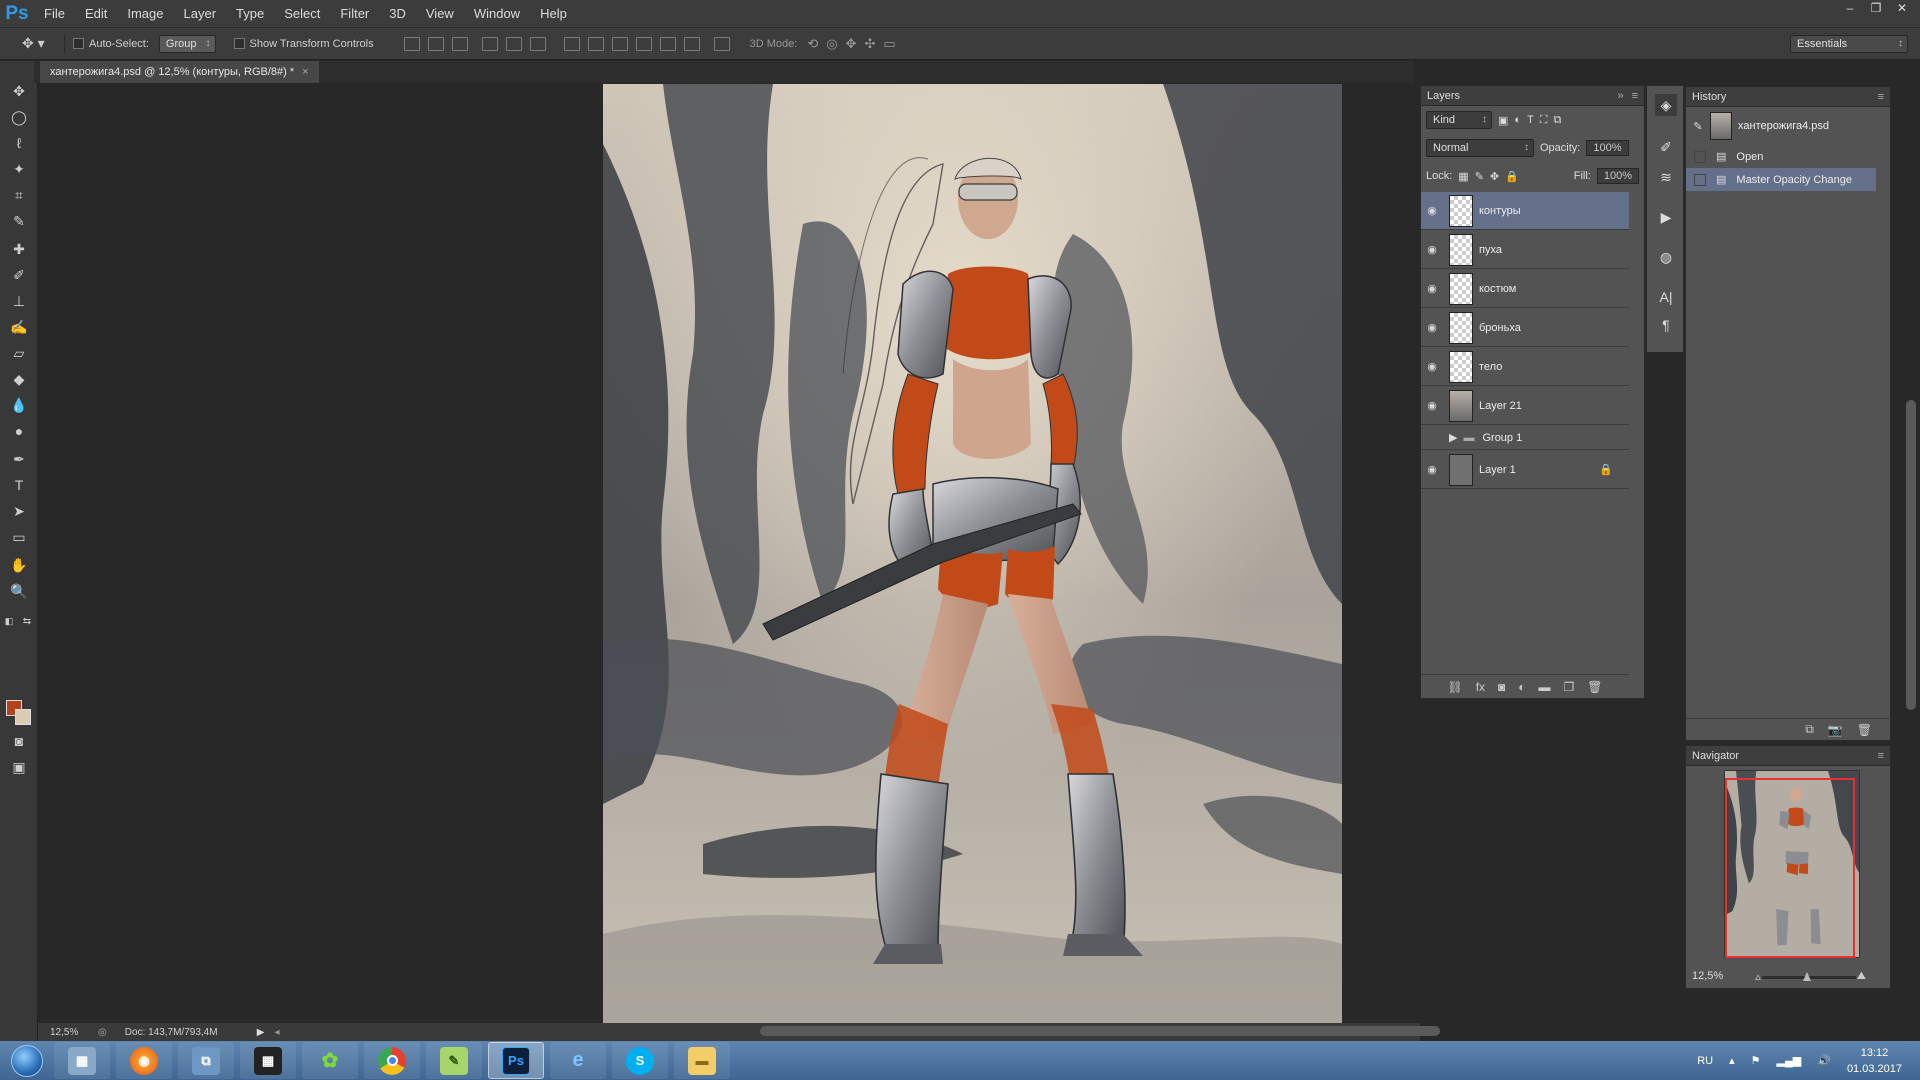 The image size is (1920, 1080). I want to click on crop-tool-icon: ⌗, so click(19, 195).